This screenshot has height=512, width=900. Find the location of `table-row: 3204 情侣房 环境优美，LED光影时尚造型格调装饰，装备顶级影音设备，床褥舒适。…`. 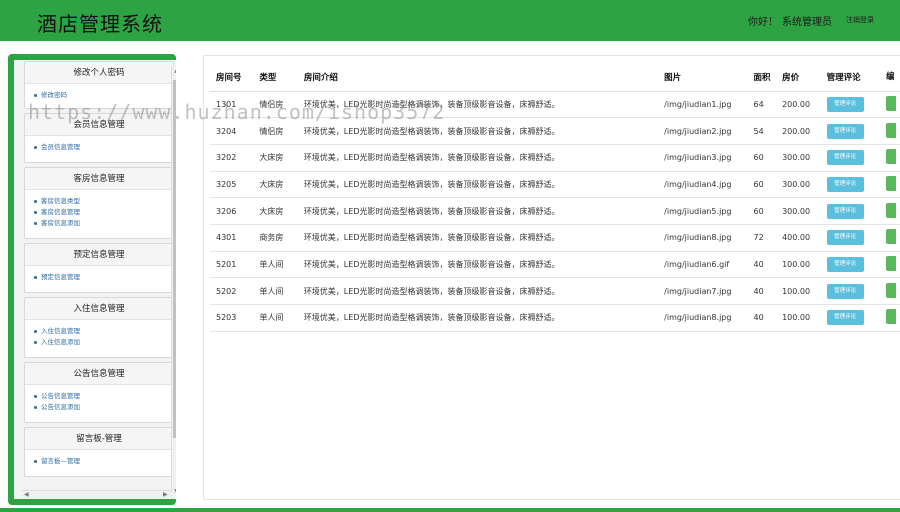

table-row: 3204 情侣房 环境优美，LED光影时尚造型格调装饰，装备顶级影音设备，床褥舒适。… is located at coordinates (555, 131).